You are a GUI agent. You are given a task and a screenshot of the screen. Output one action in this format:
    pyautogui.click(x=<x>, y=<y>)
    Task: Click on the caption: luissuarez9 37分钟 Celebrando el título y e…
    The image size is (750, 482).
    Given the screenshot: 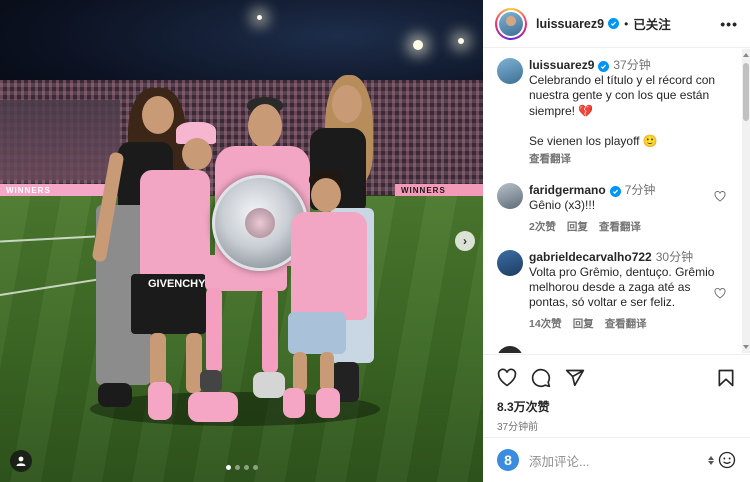 What is the action you would take?
    pyautogui.click(x=616, y=112)
    